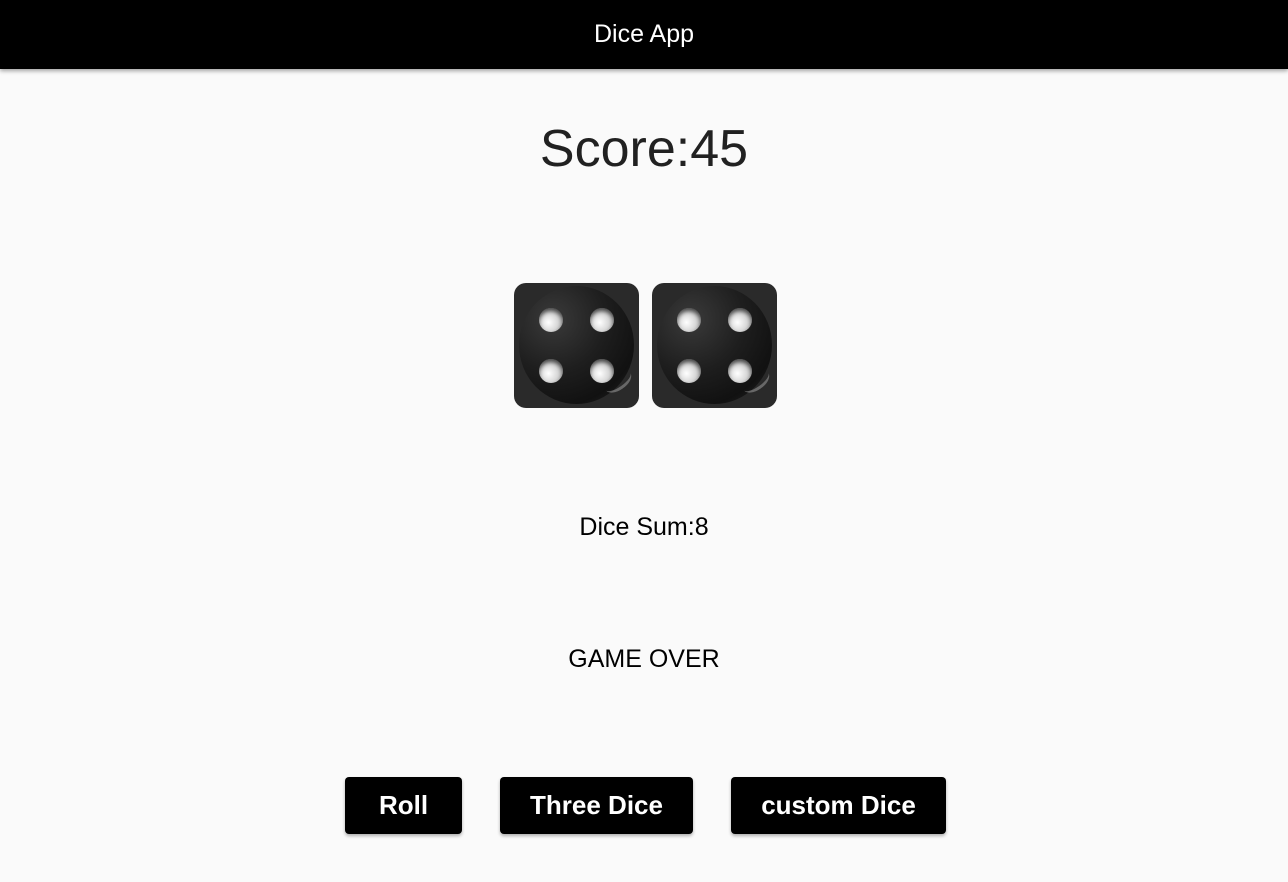 This screenshot has height=882, width=1288. What do you see at coordinates (644, 659) in the screenshot?
I see `game-over-label: GAME OVER` at bounding box center [644, 659].